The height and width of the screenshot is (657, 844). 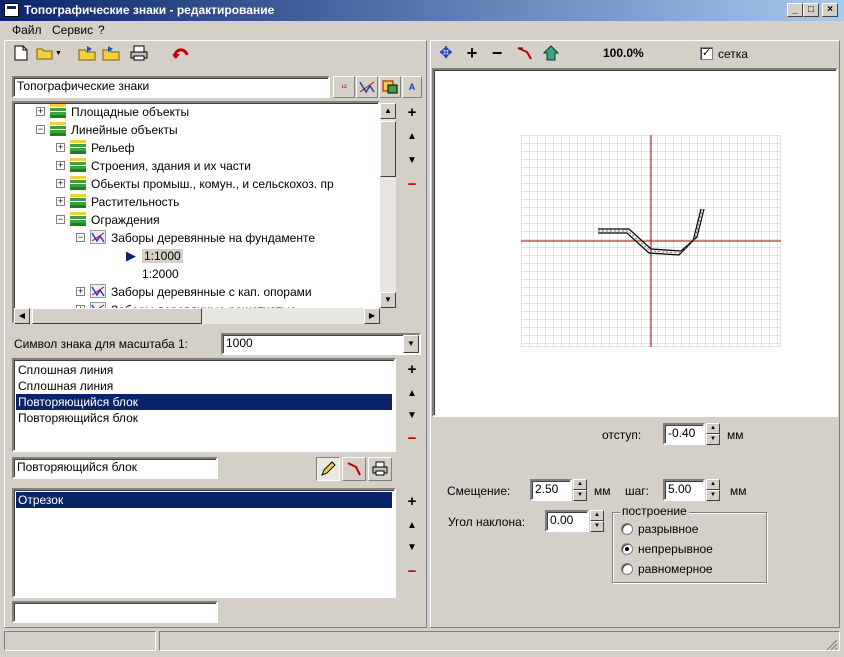 I want to click on tree-node: 1:2000, so click(x=196, y=274).